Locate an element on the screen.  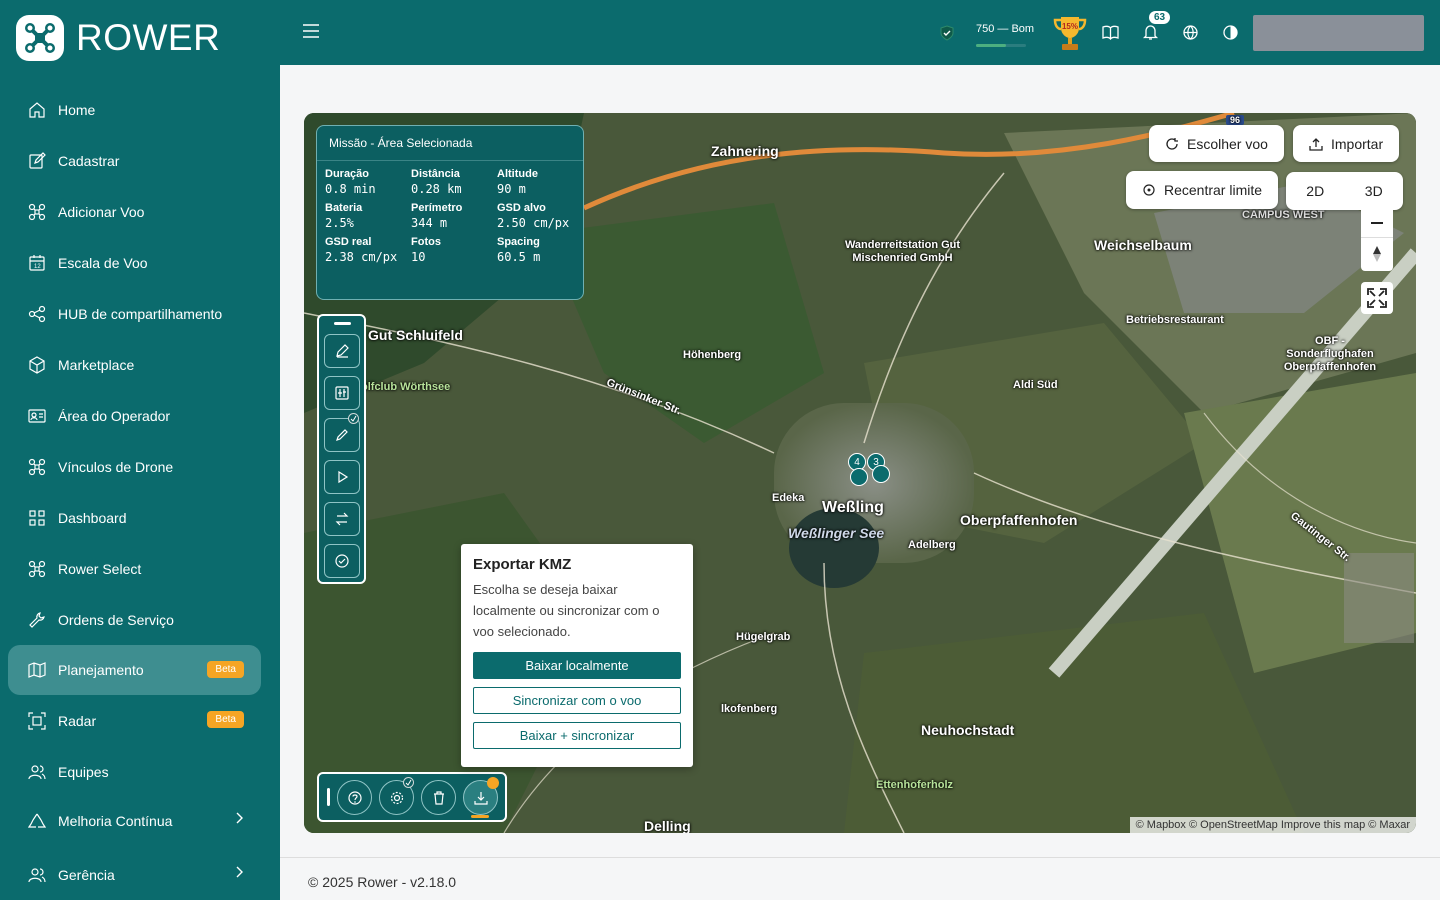
sidebar-item-hub-de-compartilhamento: HUB de compartilhamento is located at coordinates (134, 313).